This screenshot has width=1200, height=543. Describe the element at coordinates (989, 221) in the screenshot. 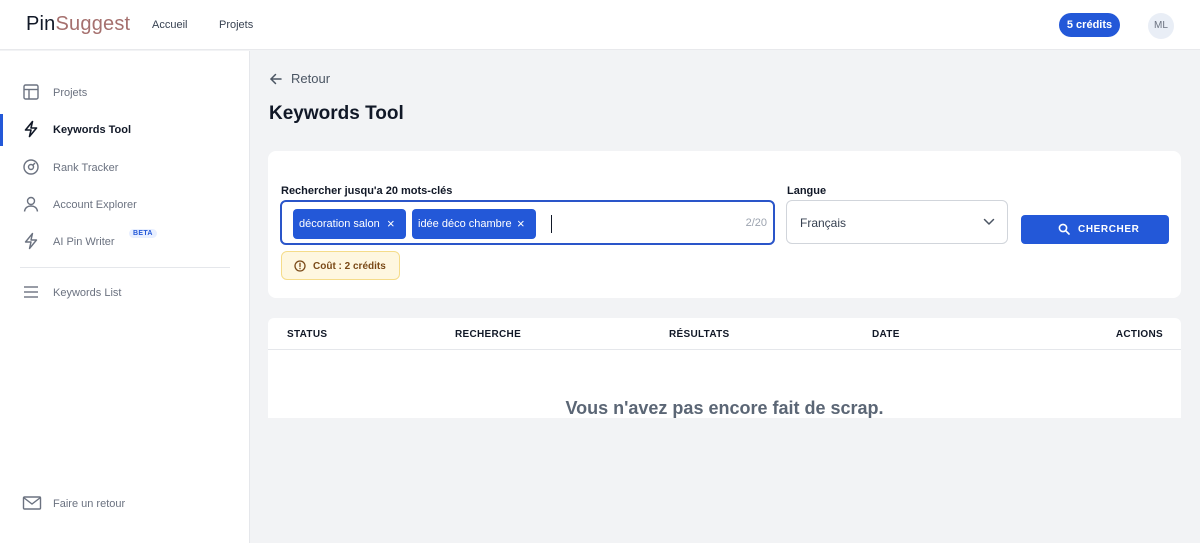

I see `chevron-down-icon` at that location.